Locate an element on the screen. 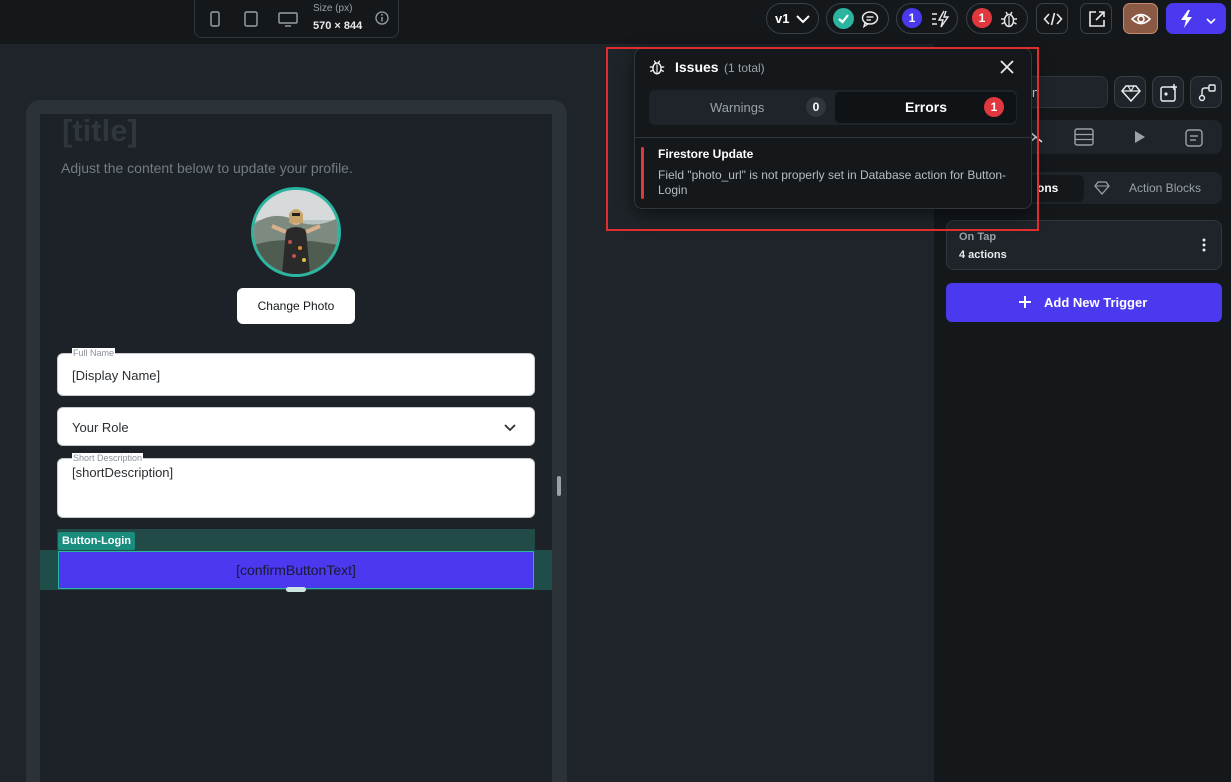 The height and width of the screenshot is (782, 1231). short-description-value: [shortDescription] is located at coordinates (123, 472).